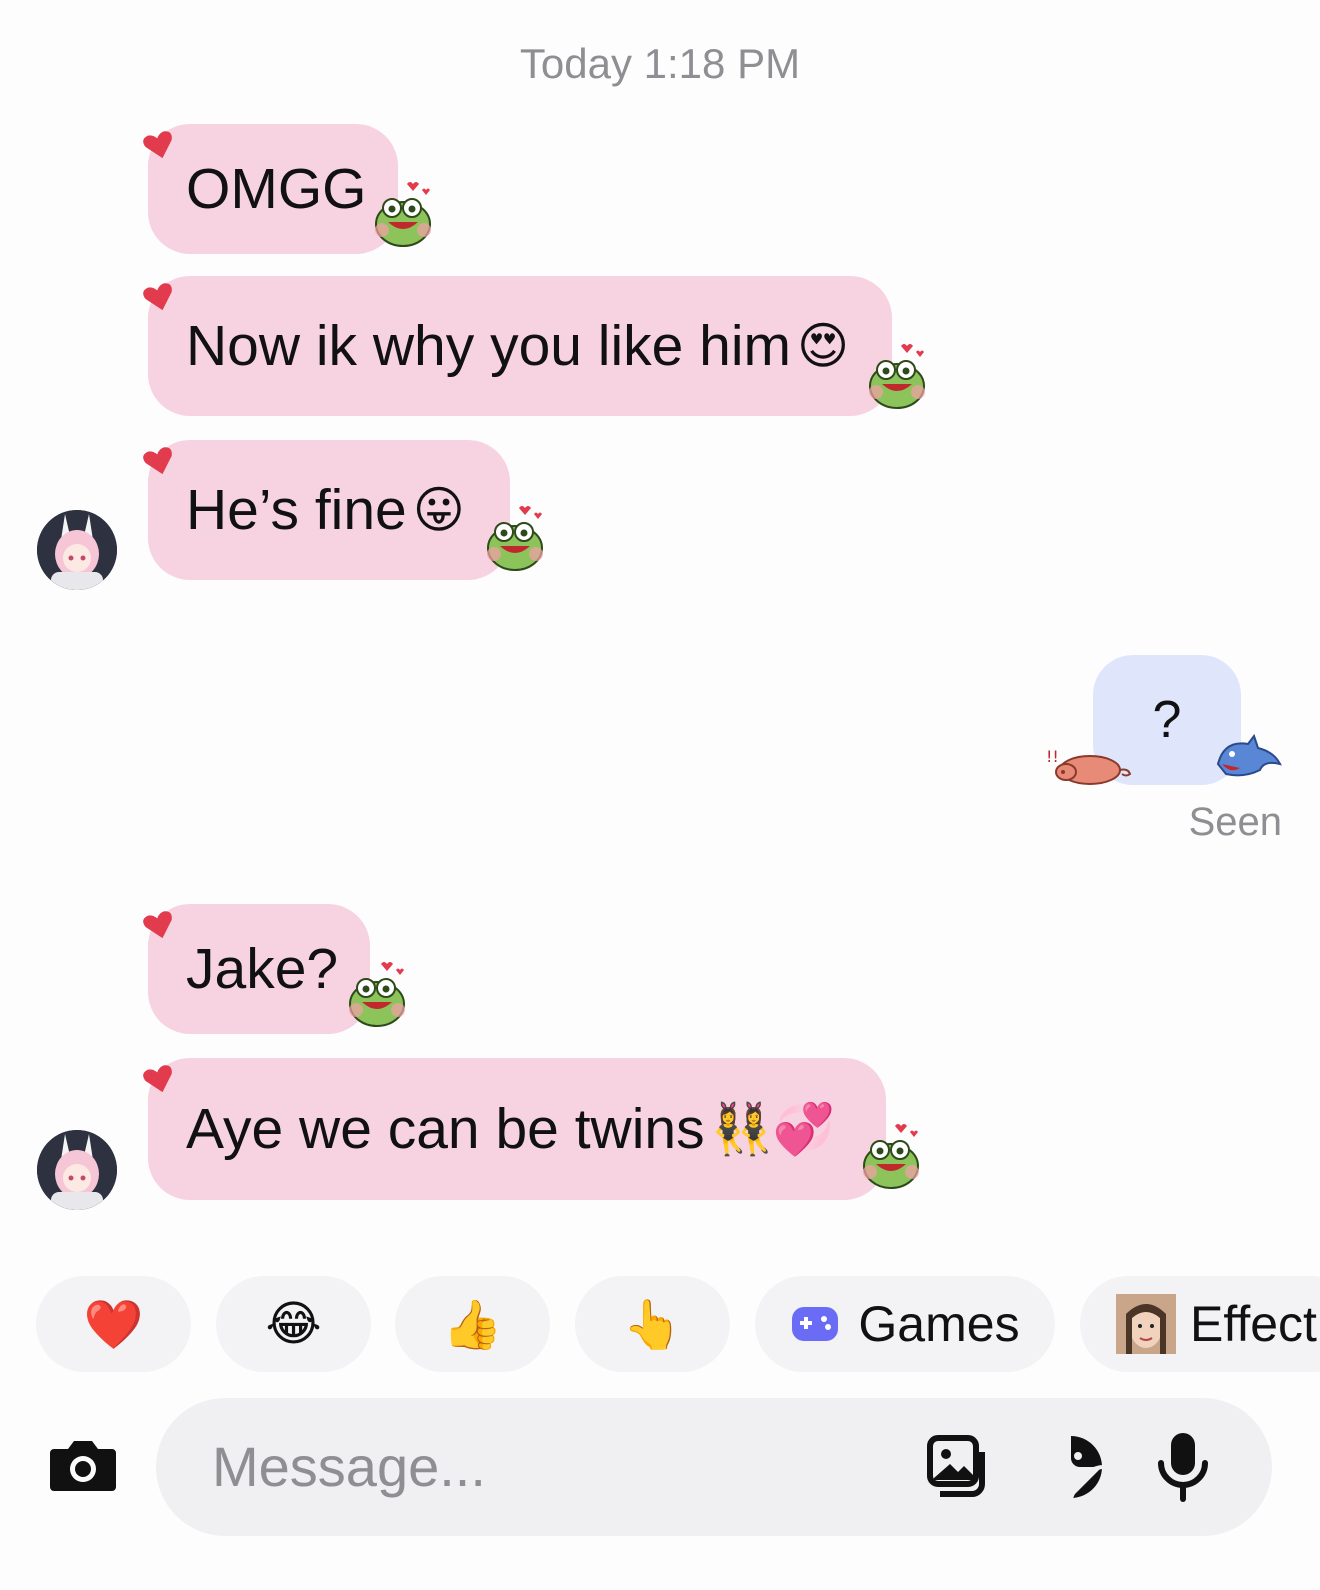 The image size is (1320, 1590). Describe the element at coordinates (956, 1466) in the screenshot. I see `gallery-icon` at that location.